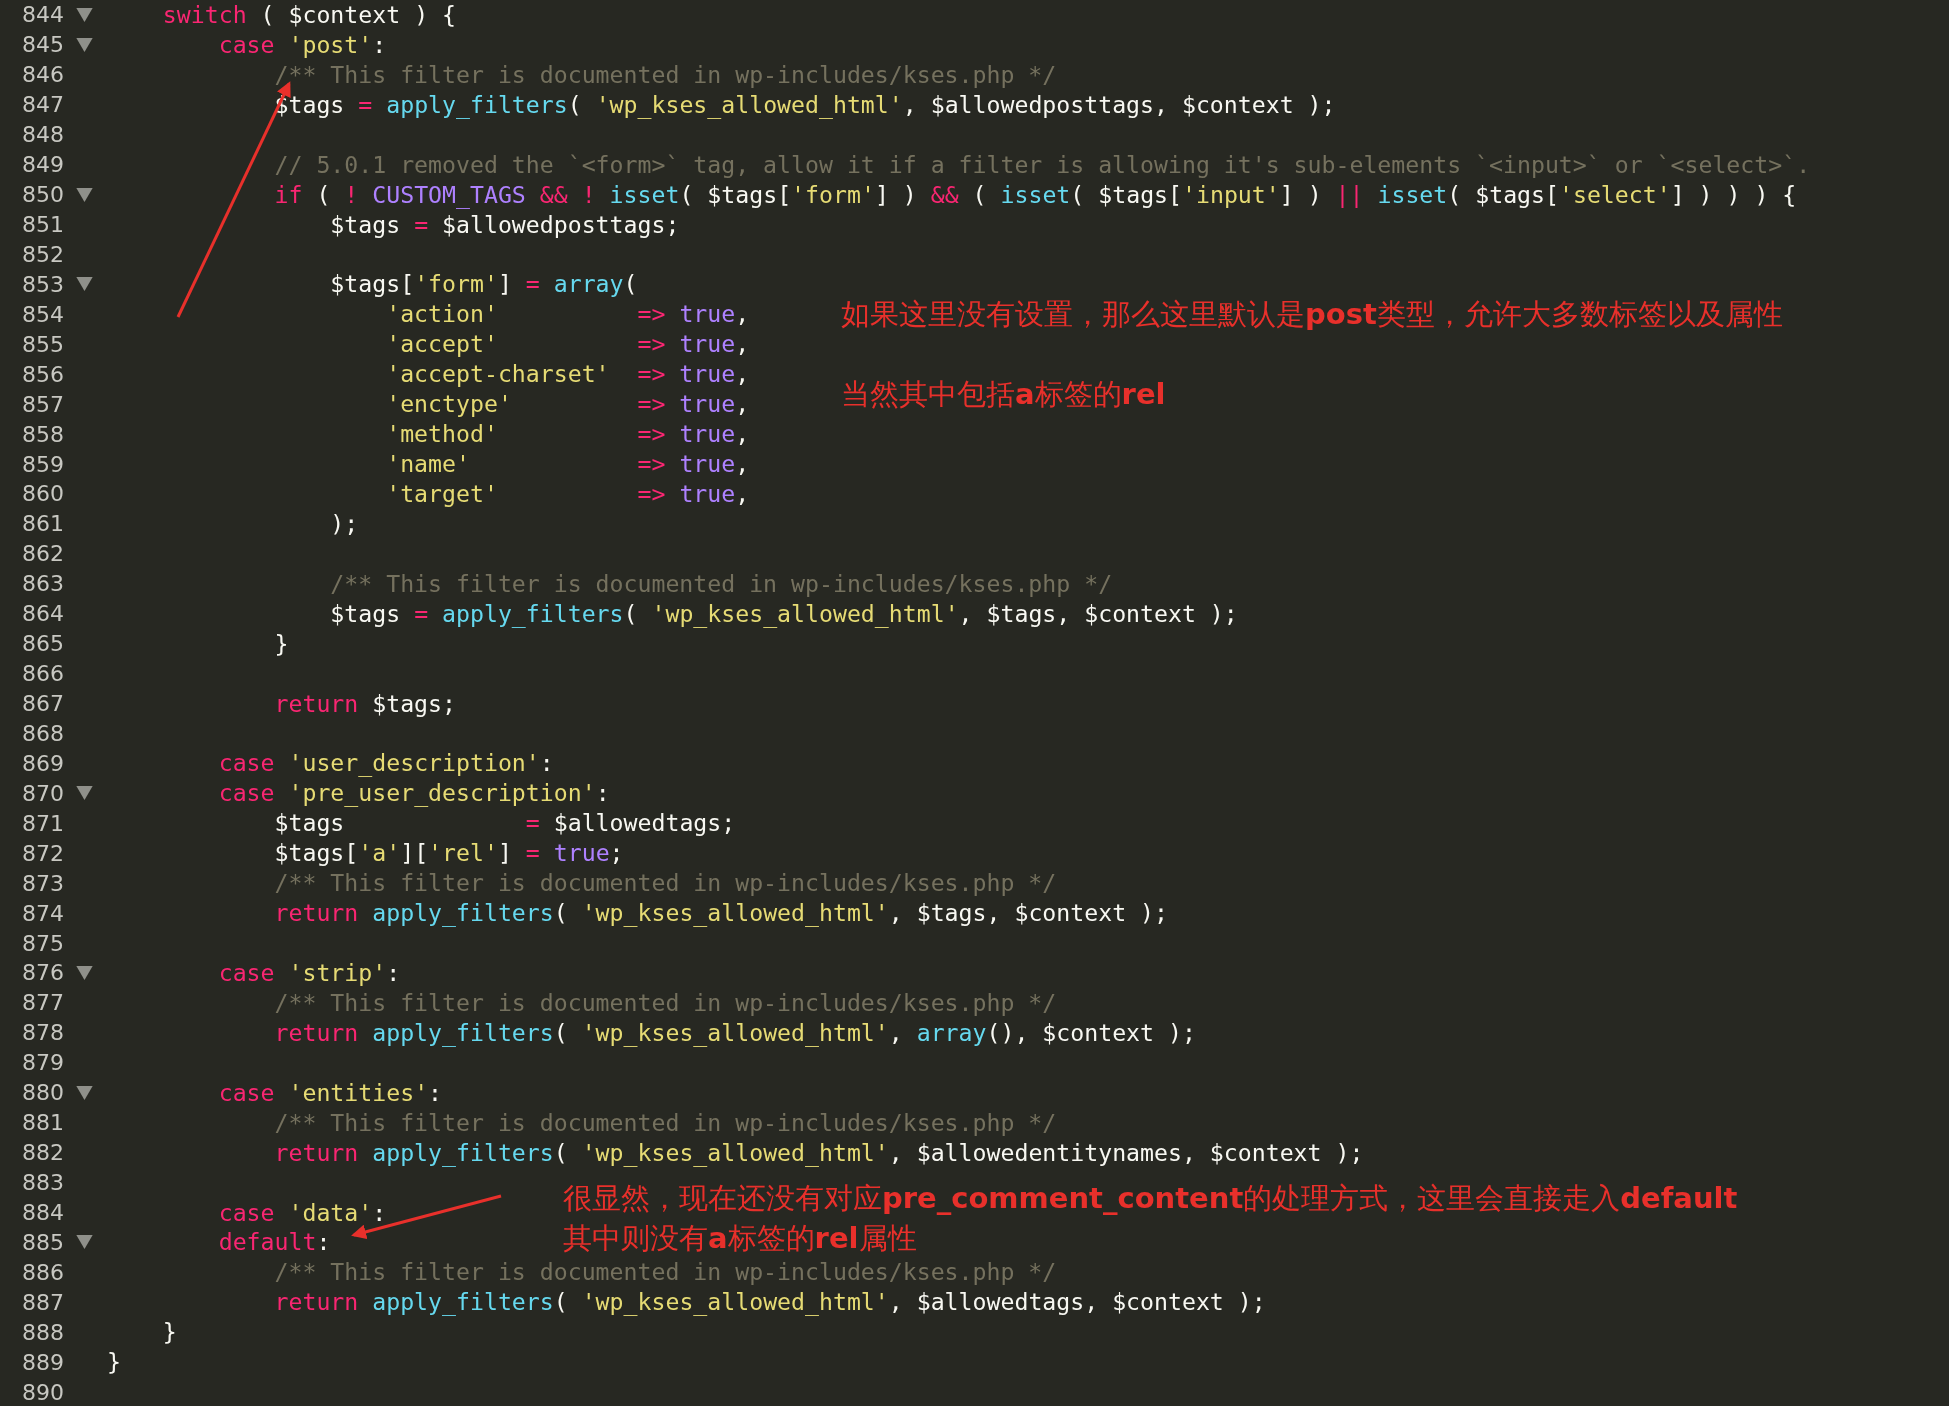  I want to click on line-number: 853, so click(42, 284).